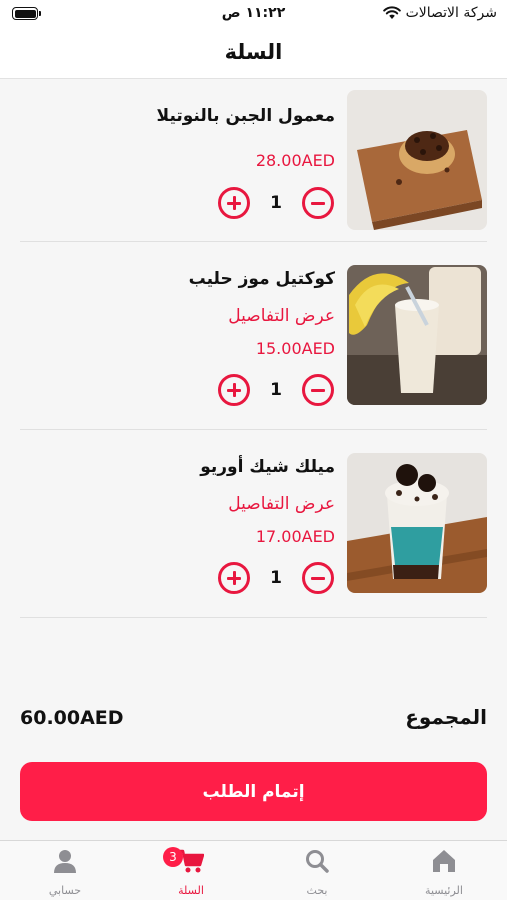 This screenshot has width=507, height=900. What do you see at coordinates (65, 861) in the screenshot?
I see `user-icon` at bounding box center [65, 861].